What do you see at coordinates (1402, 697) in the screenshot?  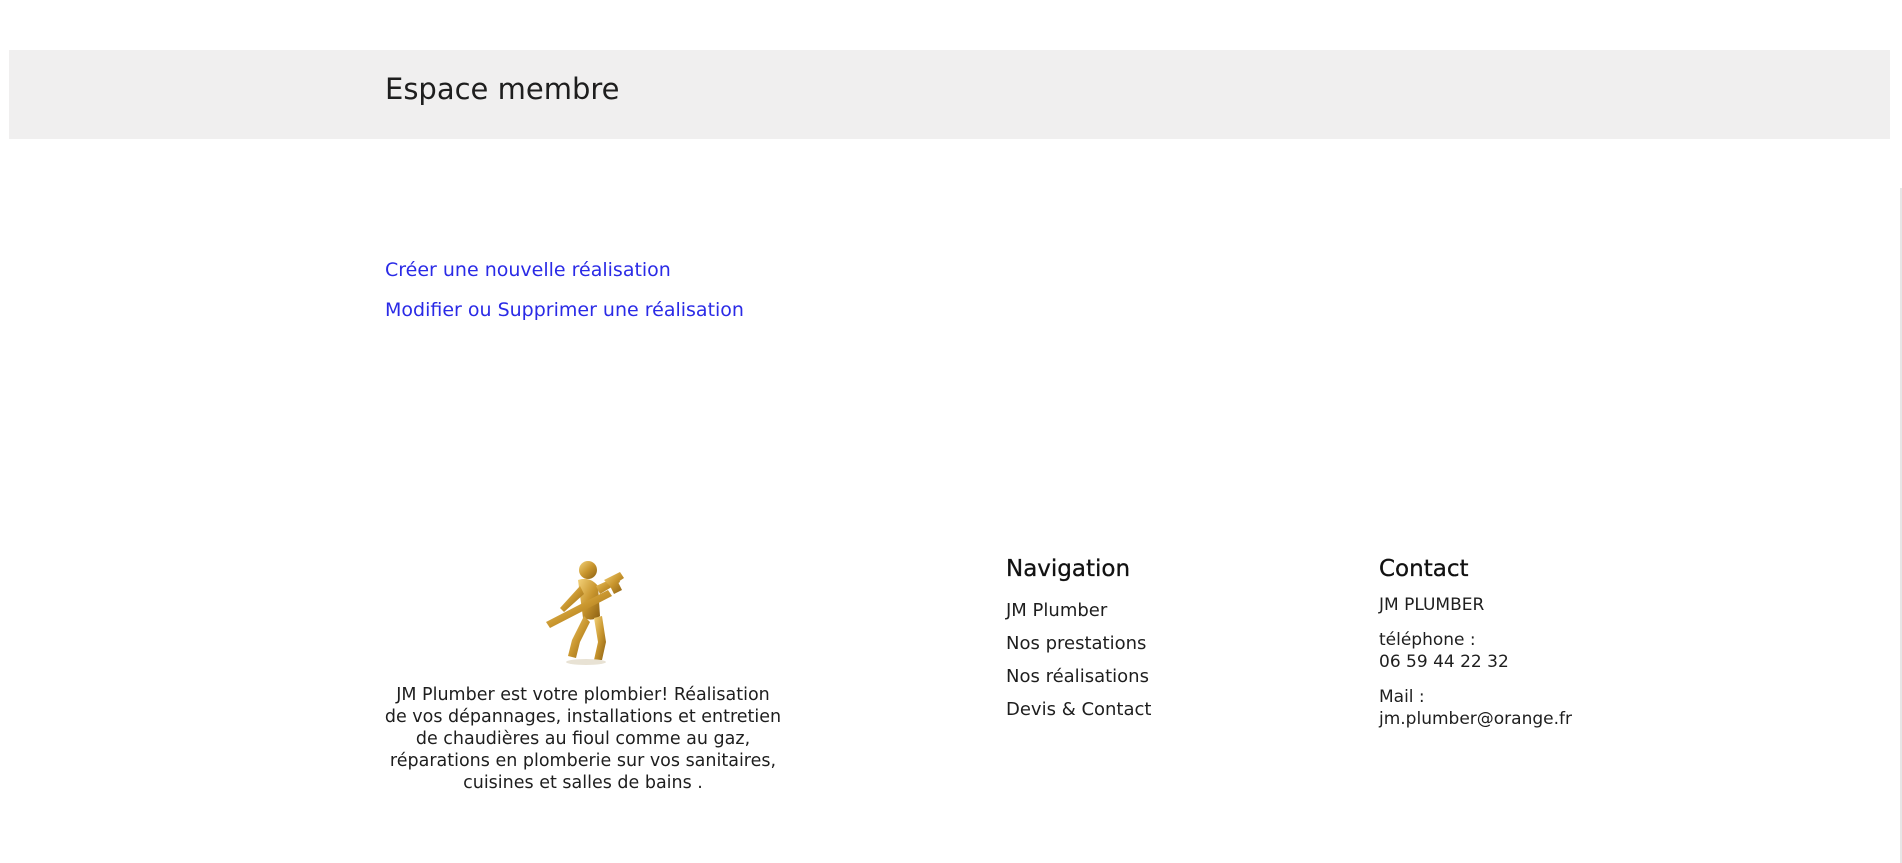 I see `mail-label: Mail :` at bounding box center [1402, 697].